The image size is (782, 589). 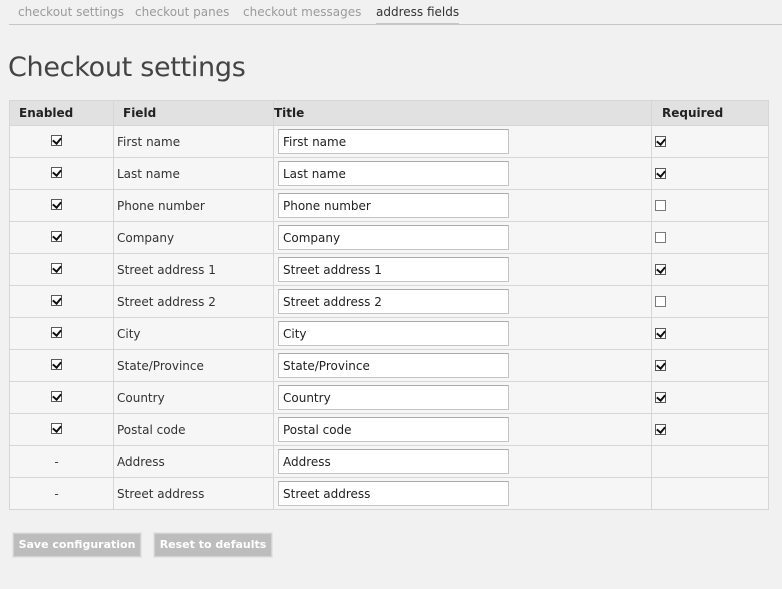 What do you see at coordinates (193, 429) in the screenshot?
I see `field-name: Postal code` at bounding box center [193, 429].